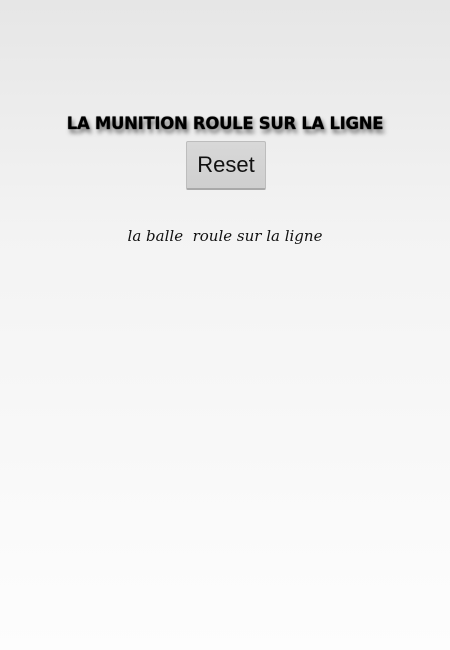 The width and height of the screenshot is (450, 650). What do you see at coordinates (226, 165) in the screenshot?
I see `reset-button: Reset` at bounding box center [226, 165].